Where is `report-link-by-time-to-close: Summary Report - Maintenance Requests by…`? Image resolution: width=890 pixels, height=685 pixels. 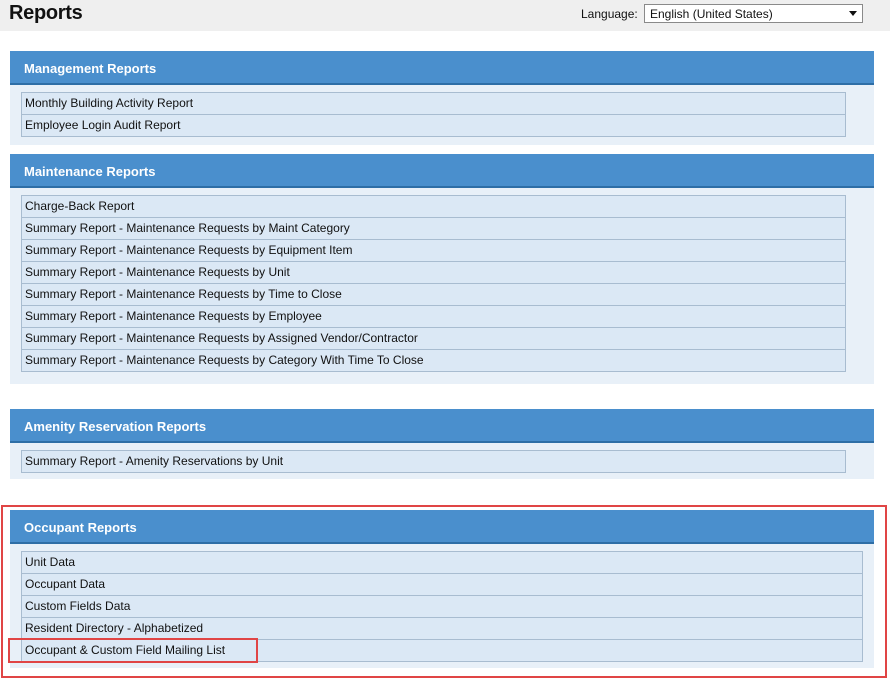
report-link-by-time-to-close: Summary Report - Maintenance Requests by… is located at coordinates (433, 294).